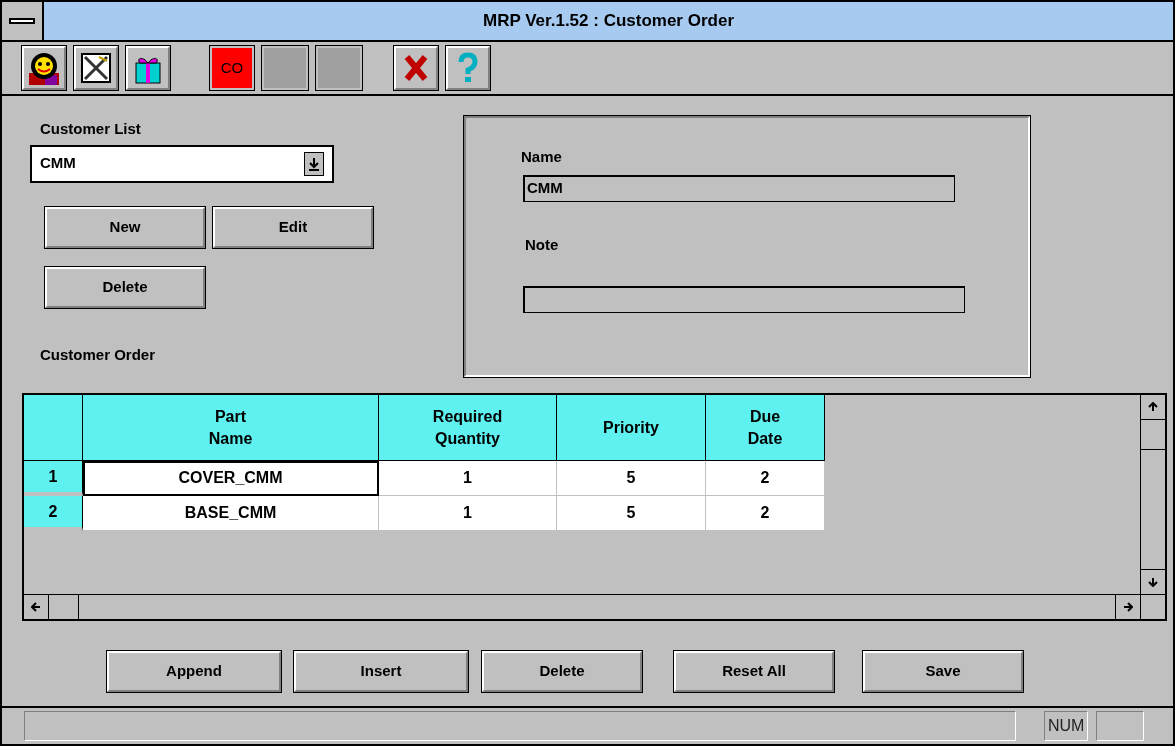 The image size is (1175, 746). What do you see at coordinates (744, 299) in the screenshot?
I see `note-field` at bounding box center [744, 299].